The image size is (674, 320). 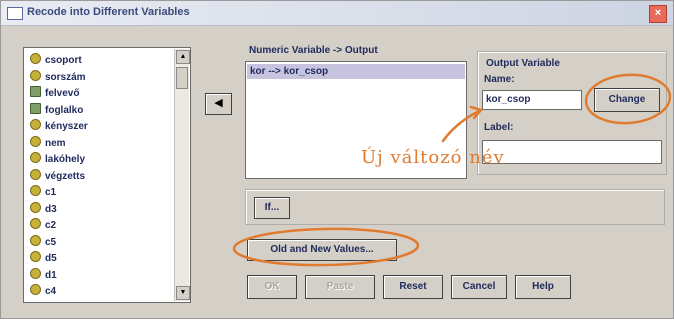 What do you see at coordinates (572, 152) in the screenshot?
I see `label-field` at bounding box center [572, 152].